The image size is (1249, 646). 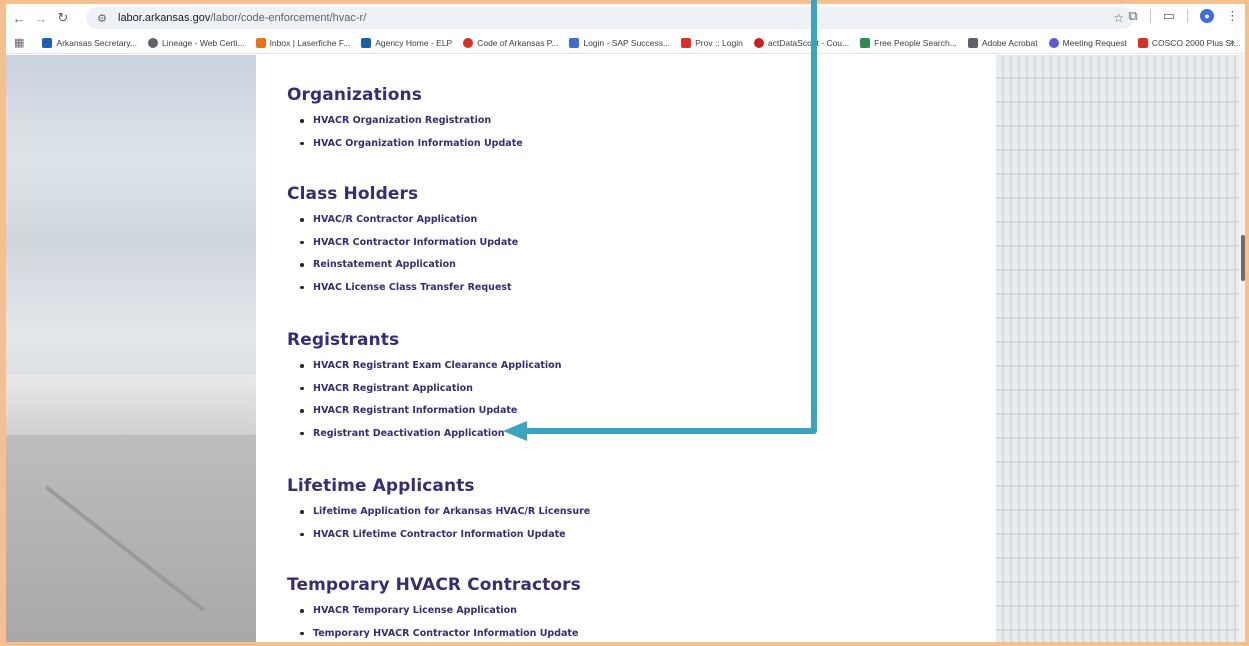 What do you see at coordinates (19, 42) in the screenshot?
I see `apps-grid-icon: ▦` at bounding box center [19, 42].